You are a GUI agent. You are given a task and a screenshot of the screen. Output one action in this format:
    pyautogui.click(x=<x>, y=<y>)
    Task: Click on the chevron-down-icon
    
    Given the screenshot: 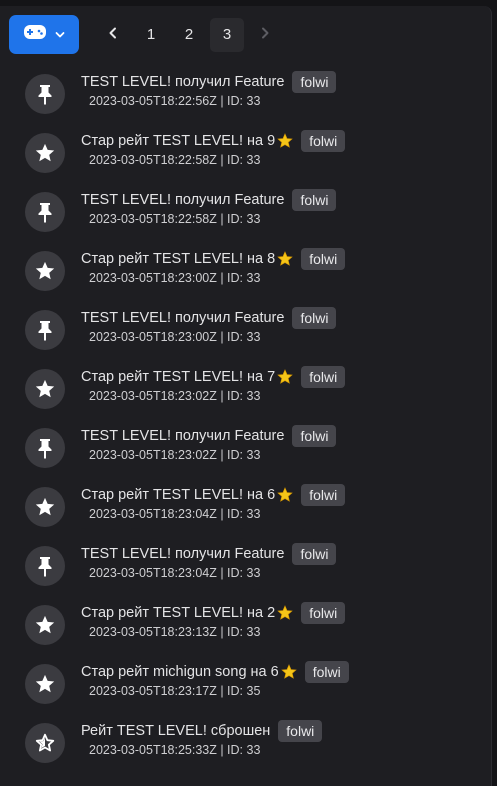 What is the action you would take?
    pyautogui.click(x=60, y=35)
    